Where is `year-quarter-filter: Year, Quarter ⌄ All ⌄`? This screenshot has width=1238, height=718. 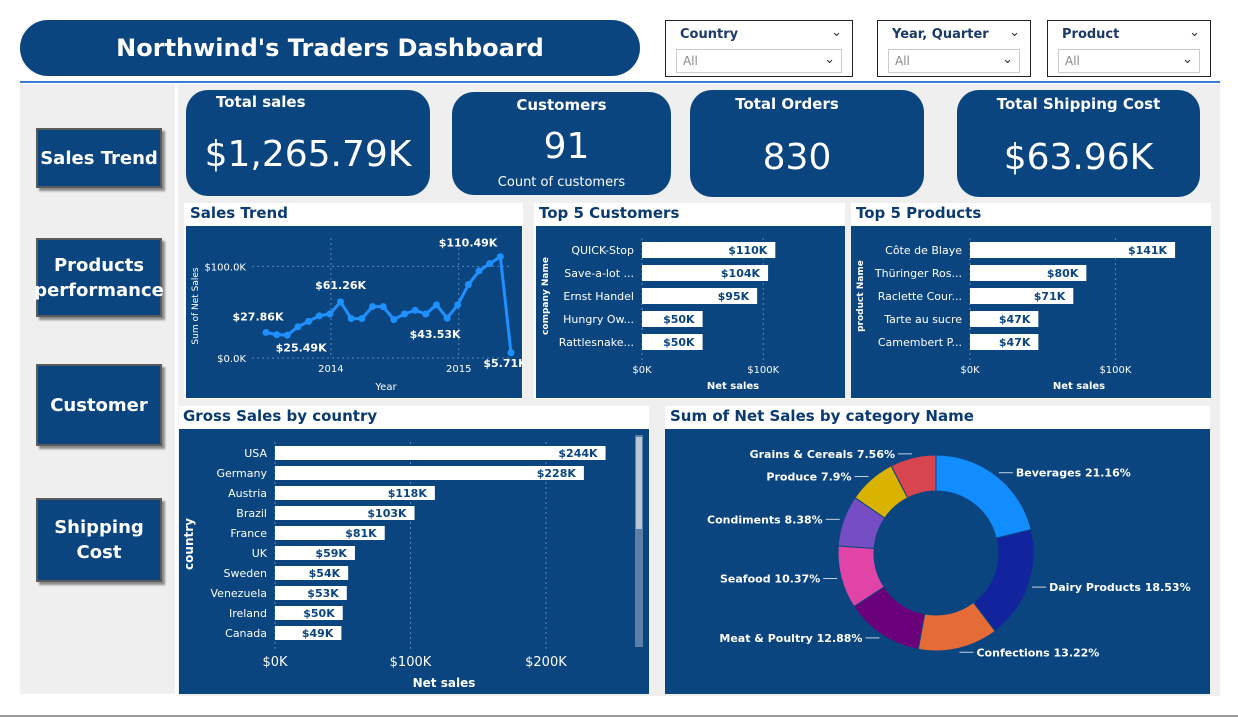
year-quarter-filter: Year, Quarter ⌄ All ⌄ is located at coordinates (954, 48).